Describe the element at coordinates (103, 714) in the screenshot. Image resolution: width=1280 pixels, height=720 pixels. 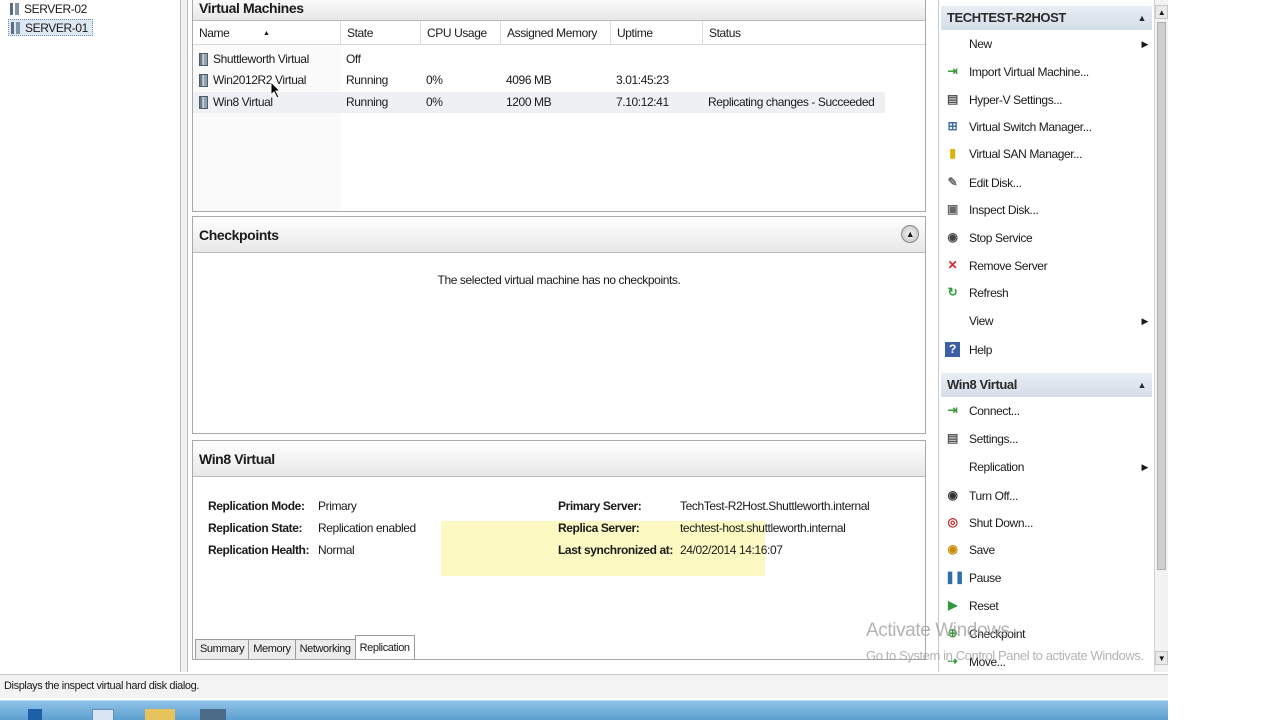
I see `server-manager-icon` at that location.